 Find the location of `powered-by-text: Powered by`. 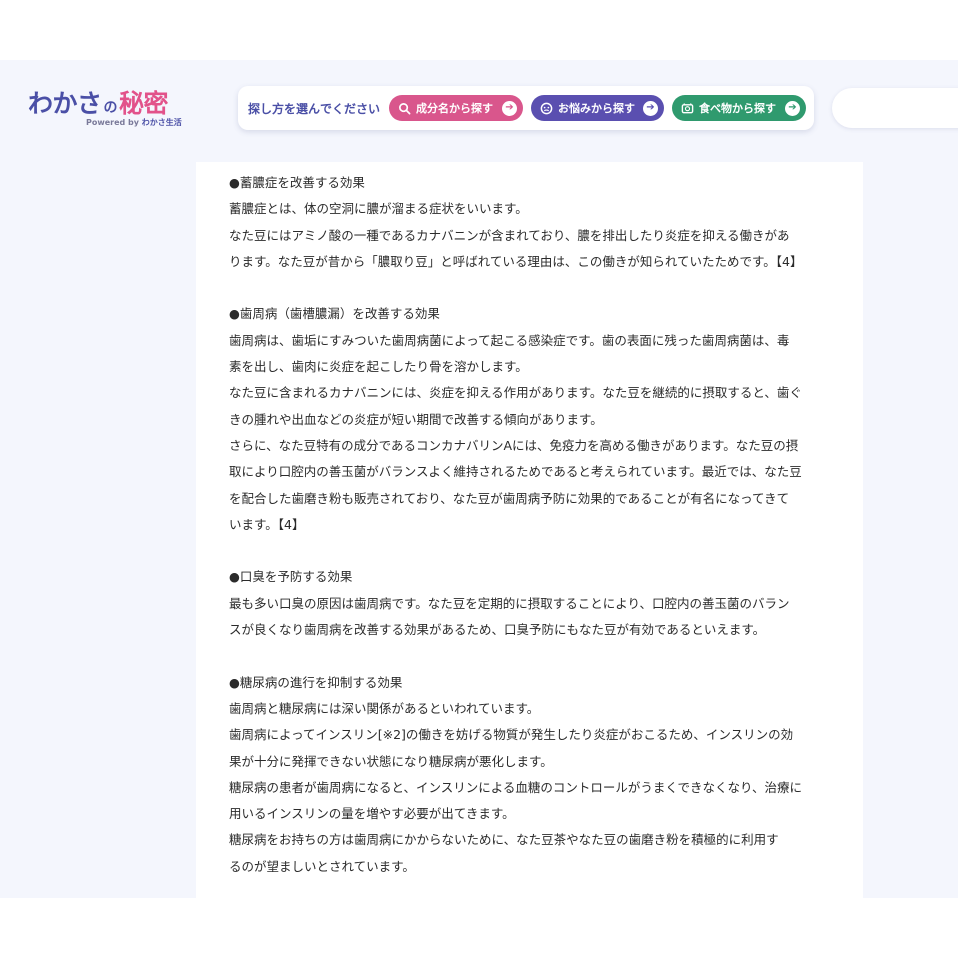

powered-by-text: Powered by is located at coordinates (112, 122).